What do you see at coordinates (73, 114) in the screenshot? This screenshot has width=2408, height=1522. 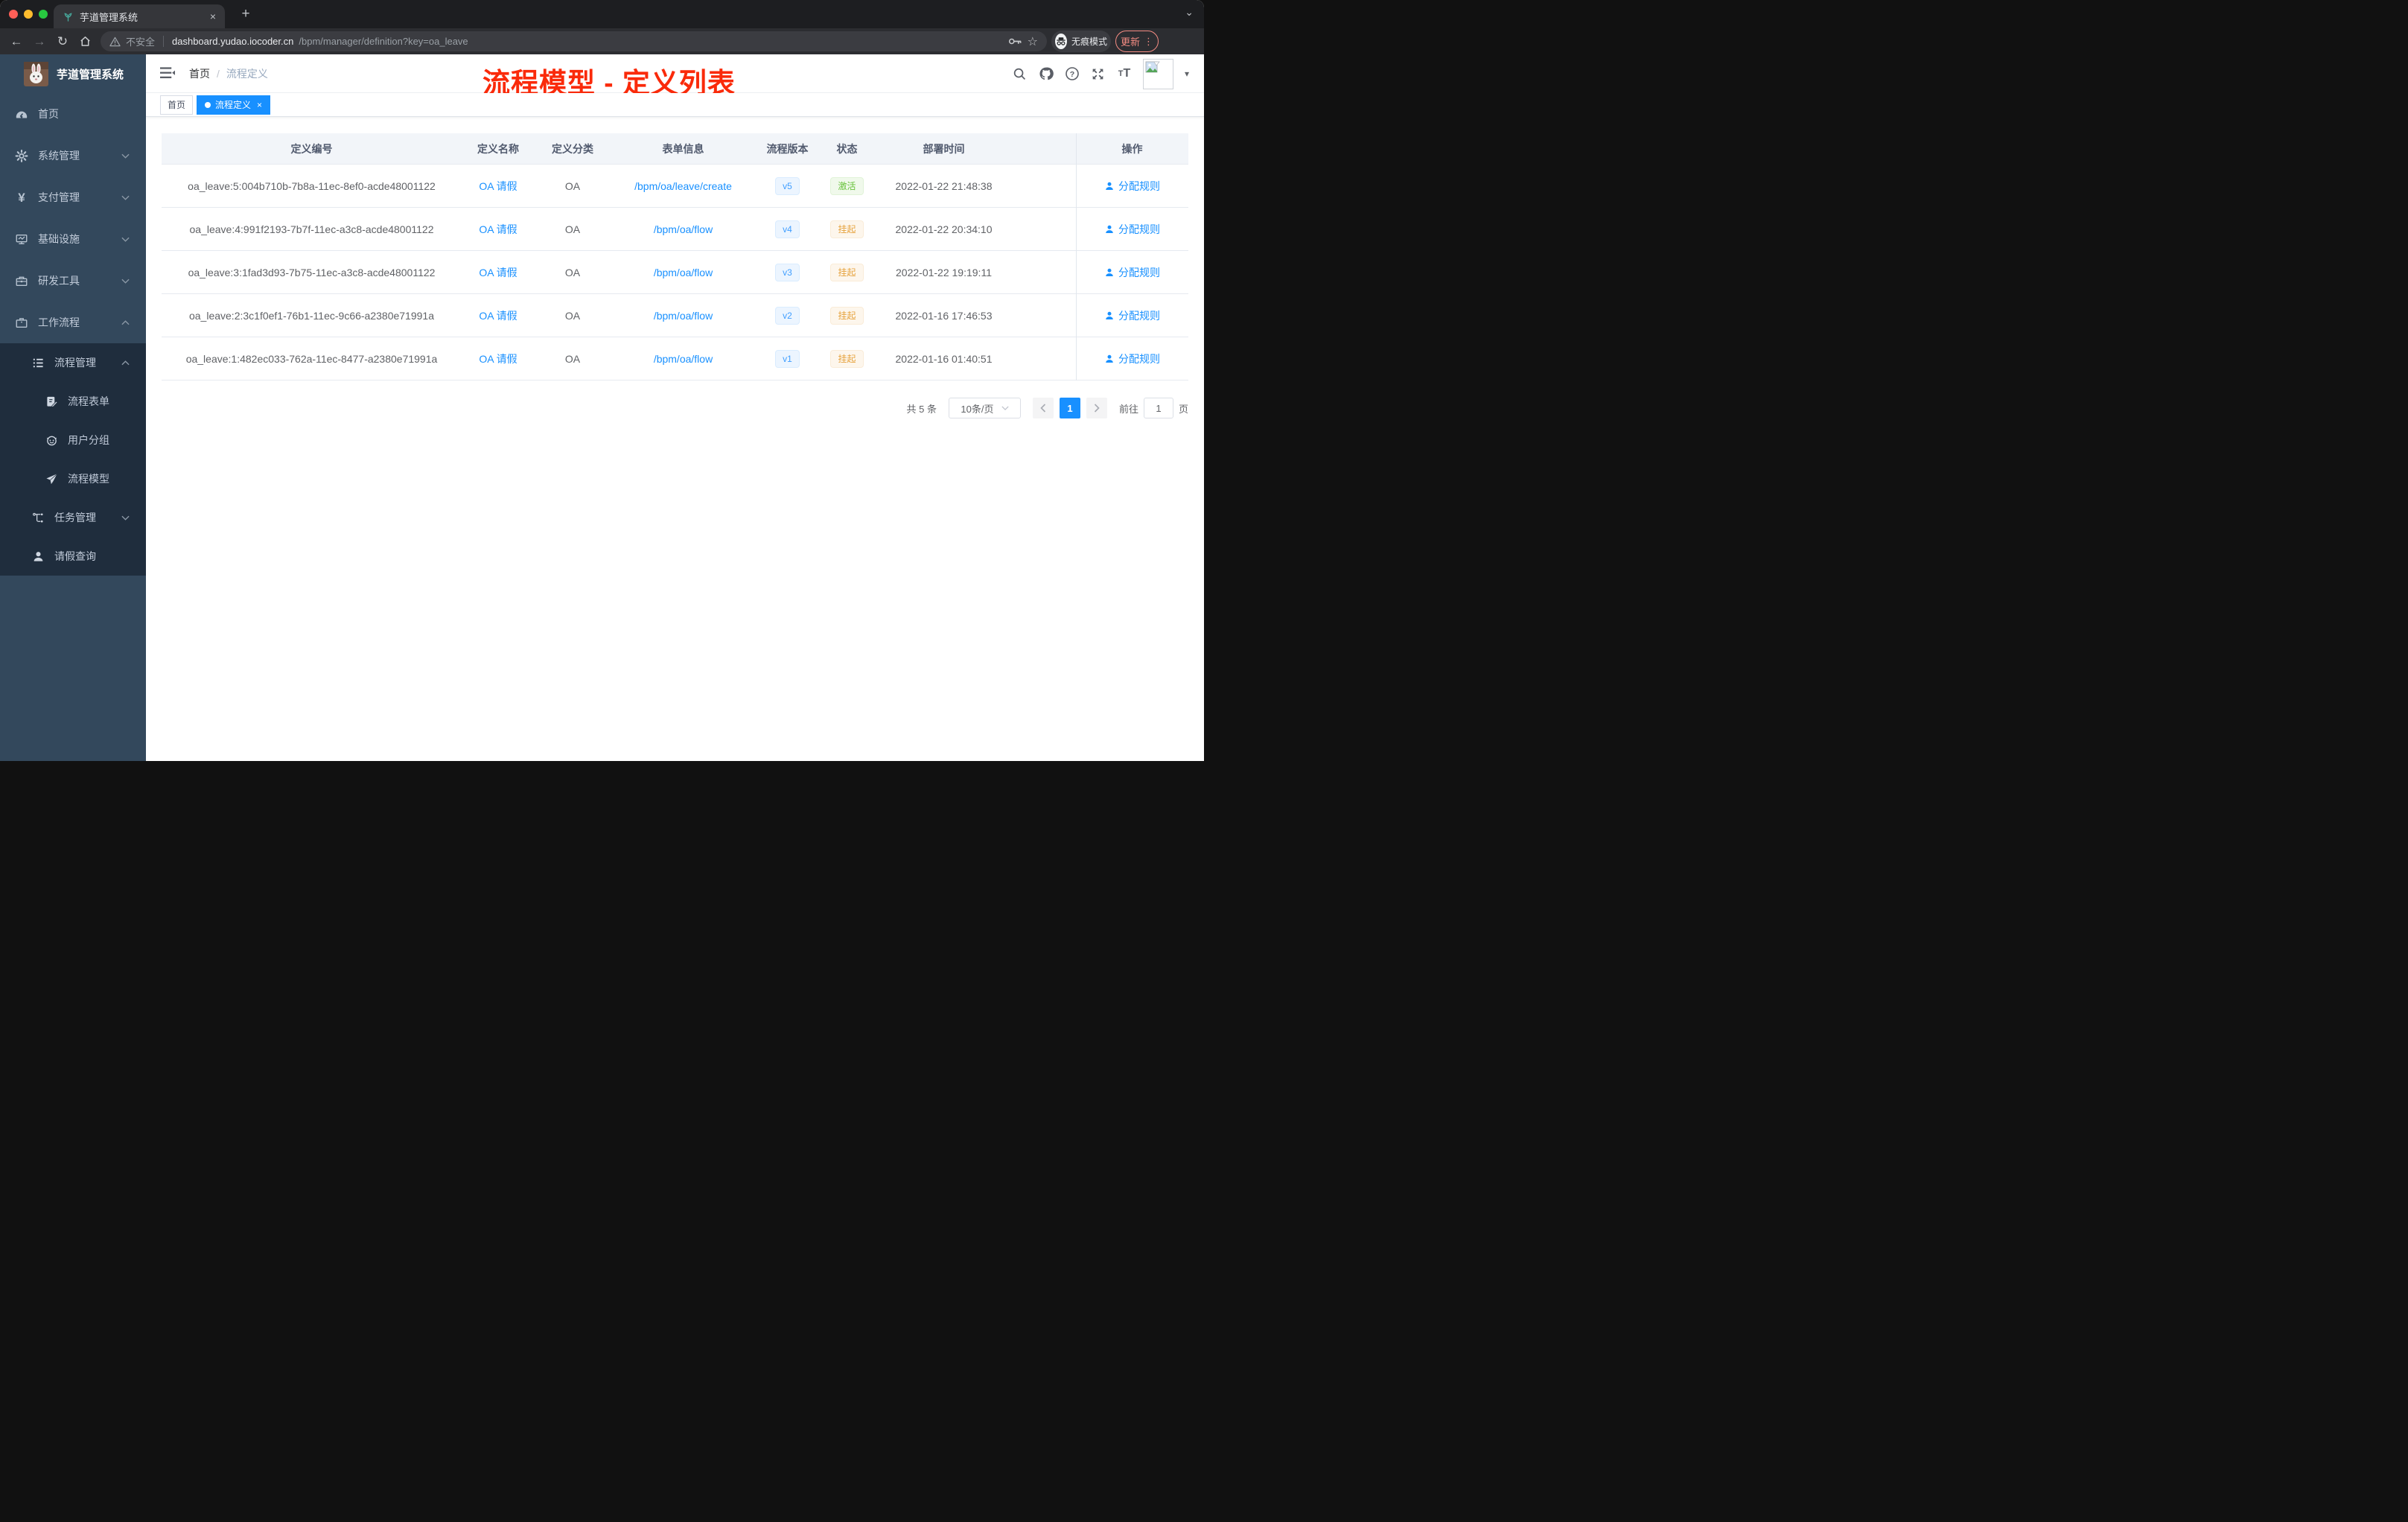 I see `sidebar-item-home: 首页` at bounding box center [73, 114].